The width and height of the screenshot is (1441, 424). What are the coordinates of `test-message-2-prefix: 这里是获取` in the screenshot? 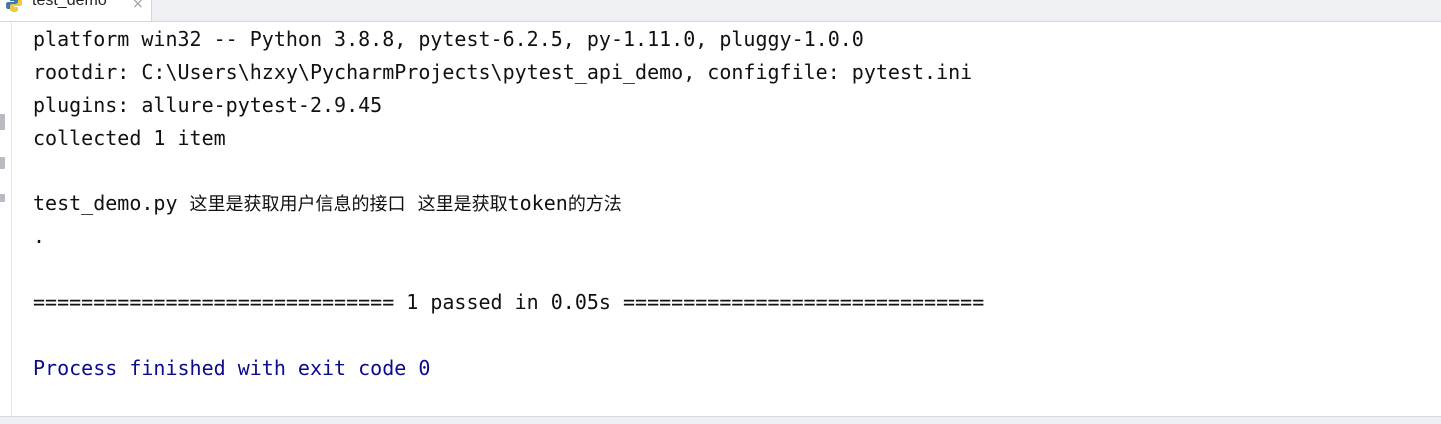 It's located at (462, 204).